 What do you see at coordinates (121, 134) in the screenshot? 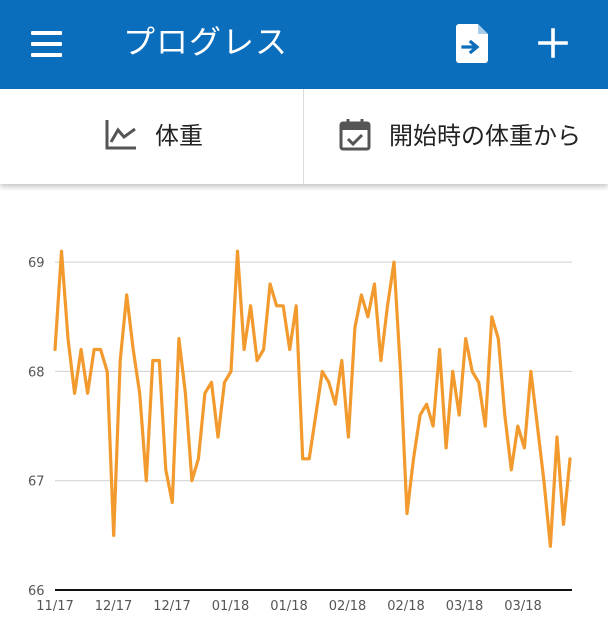
I see `line-chart-icon` at bounding box center [121, 134].